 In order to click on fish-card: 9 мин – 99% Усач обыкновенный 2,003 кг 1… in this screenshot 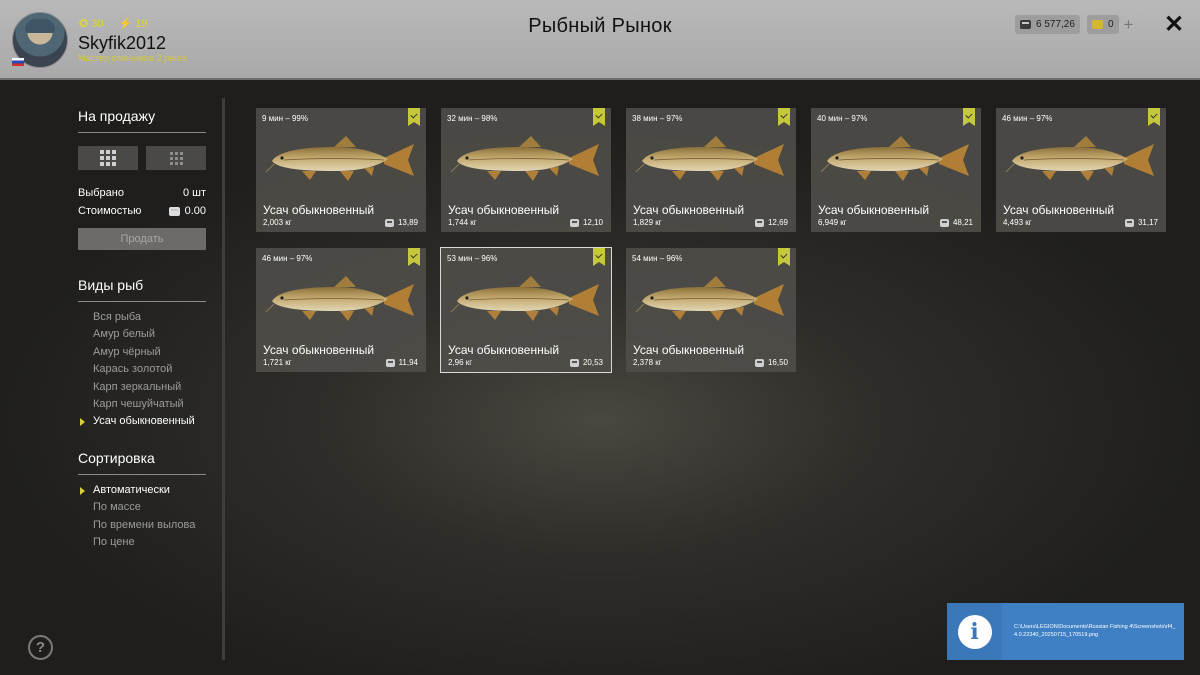, I will do `click(341, 170)`.